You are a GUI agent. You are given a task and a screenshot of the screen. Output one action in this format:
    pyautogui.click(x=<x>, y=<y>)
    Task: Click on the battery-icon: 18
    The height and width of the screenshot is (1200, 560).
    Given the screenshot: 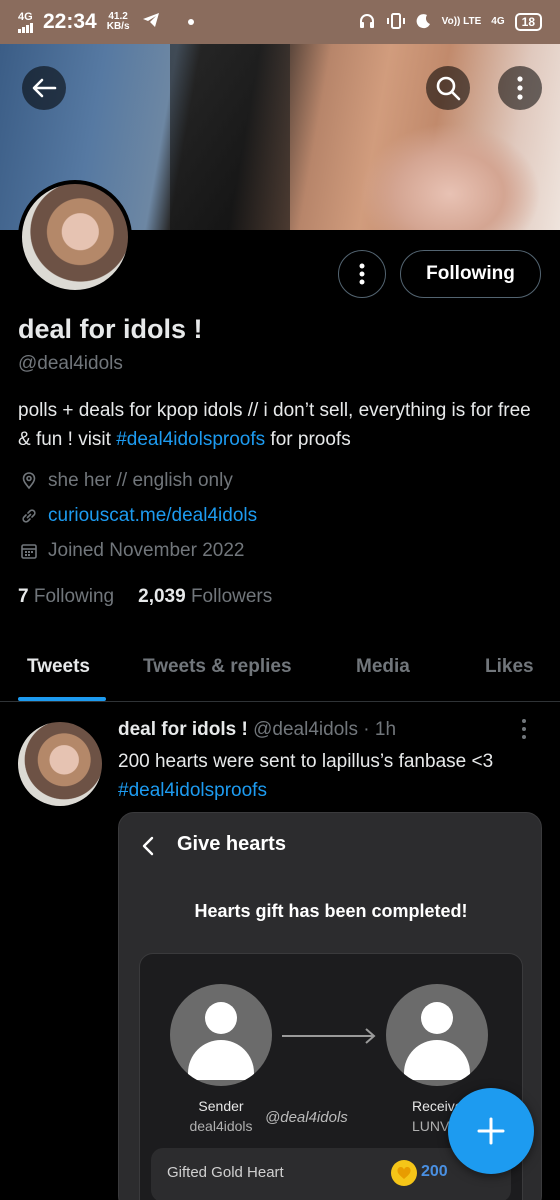 What is the action you would take?
    pyautogui.click(x=528, y=22)
    